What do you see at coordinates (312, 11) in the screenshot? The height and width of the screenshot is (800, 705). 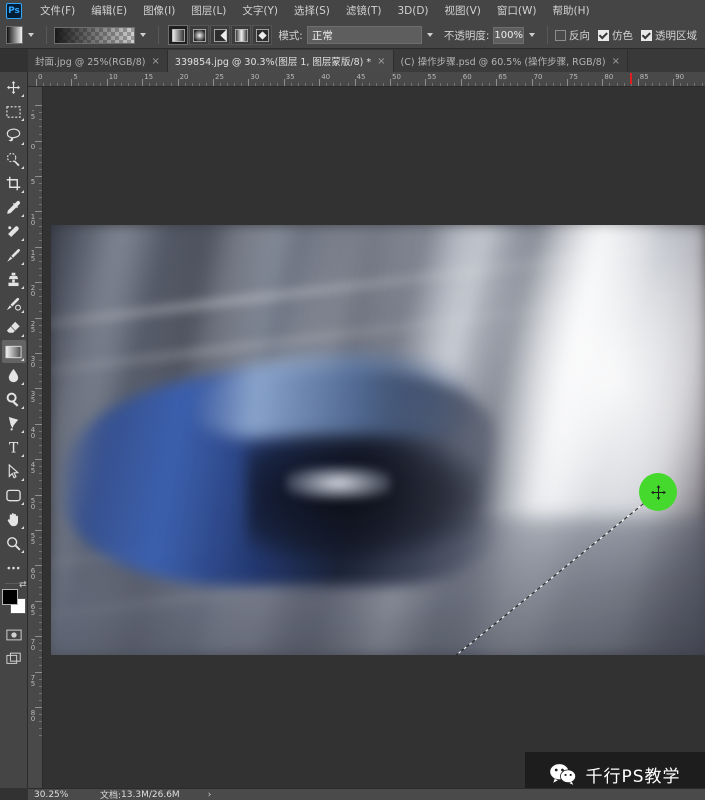 I see `menu-select: 选择(S)` at bounding box center [312, 11].